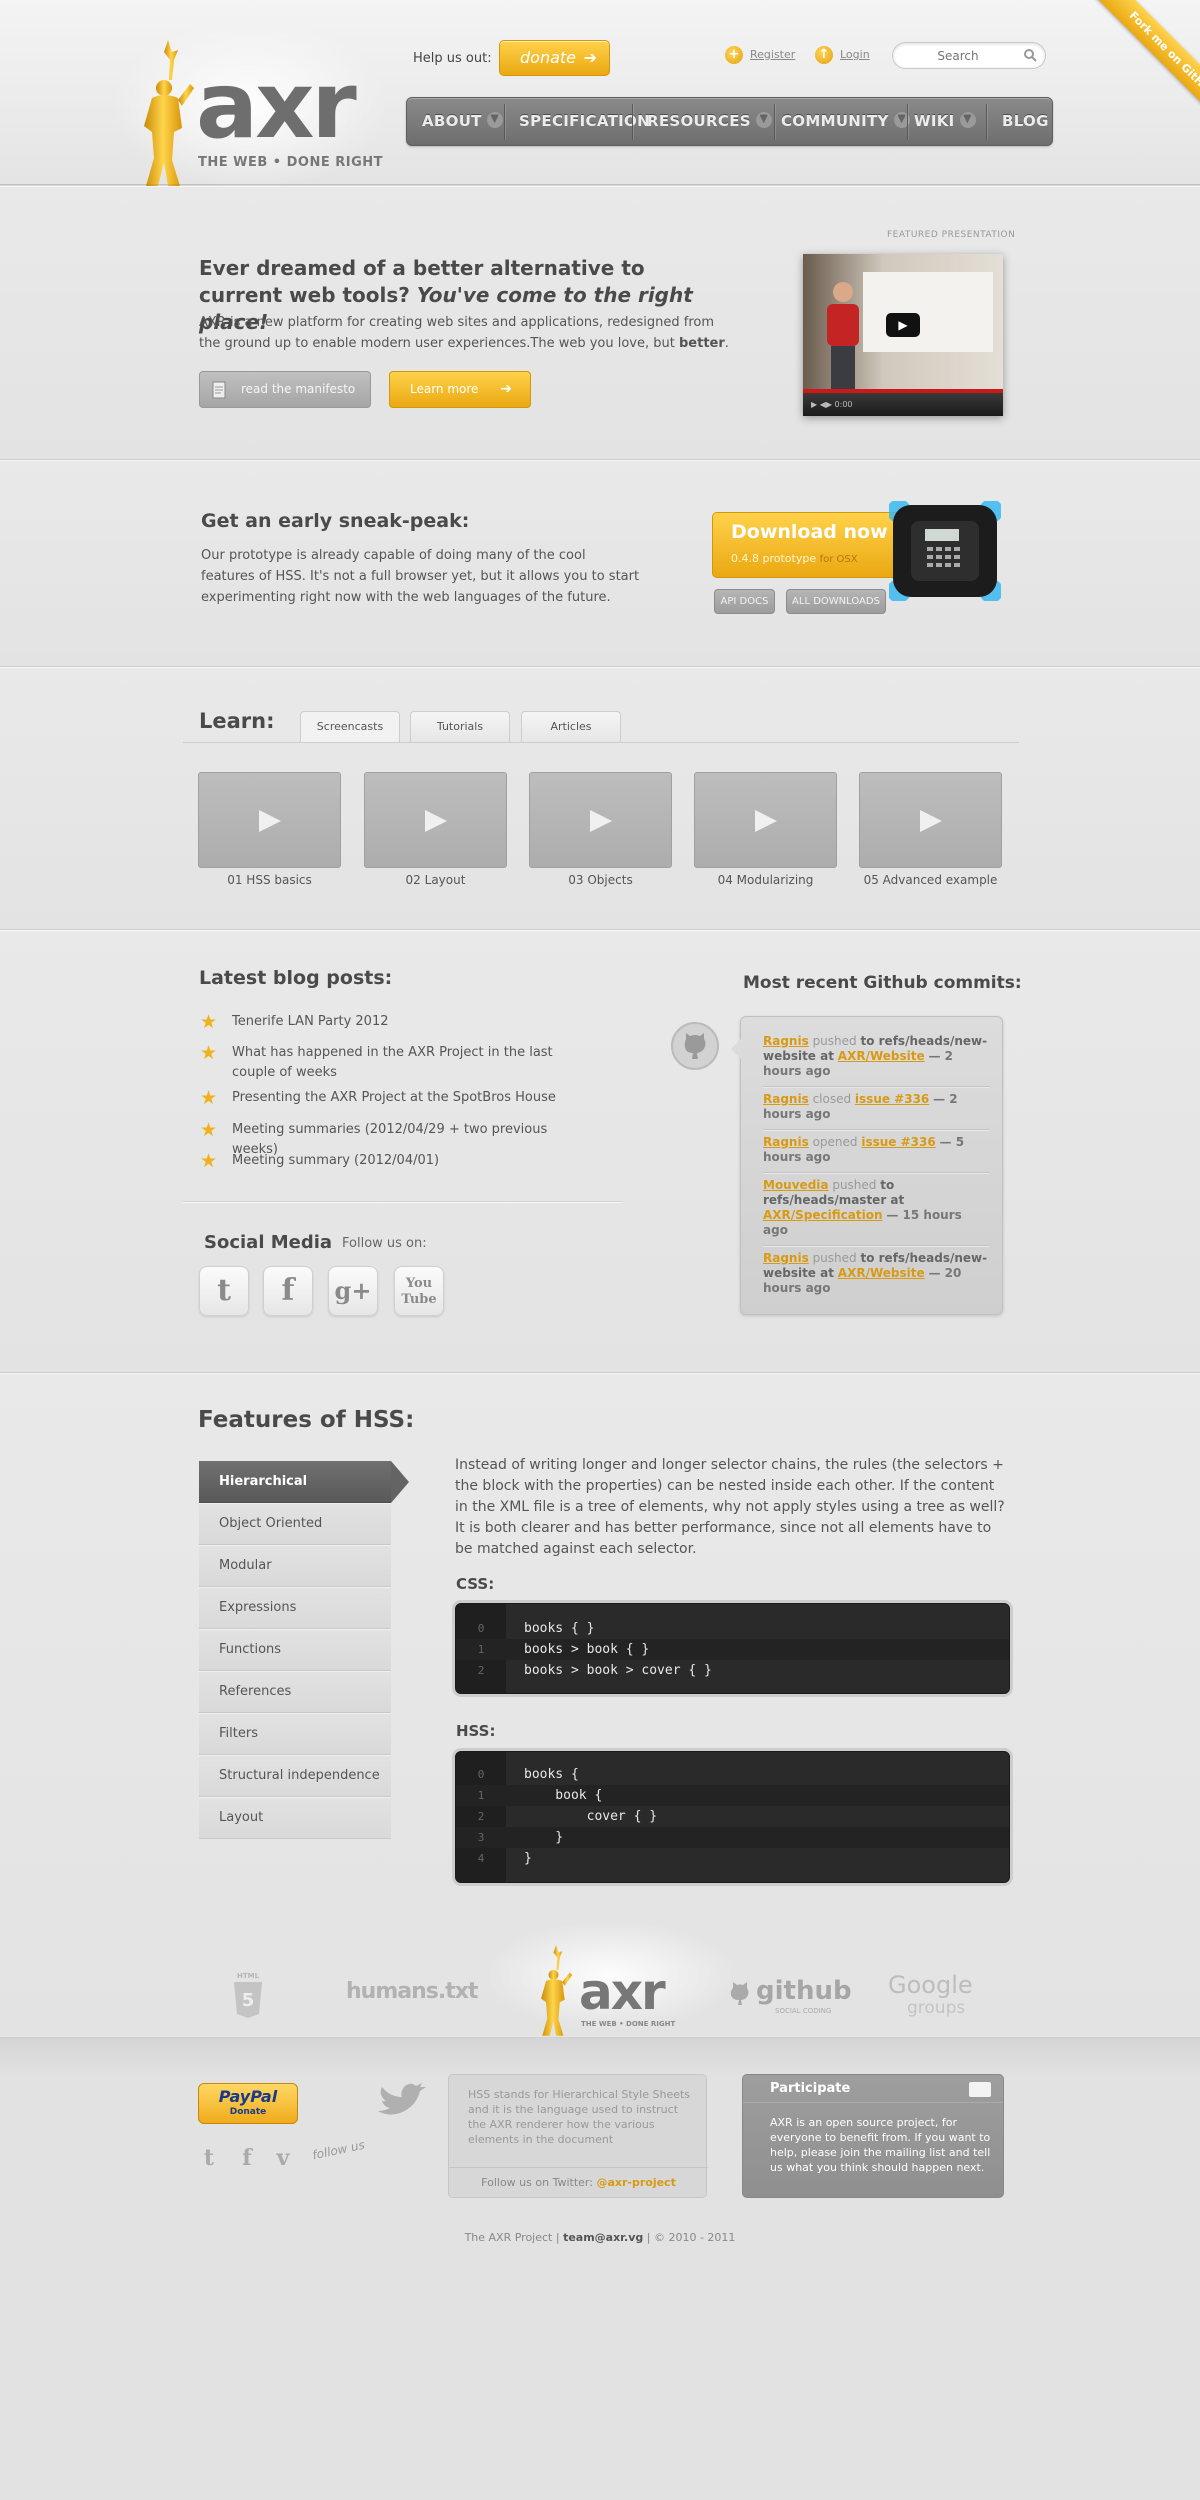 The width and height of the screenshot is (1200, 2500). I want to click on logo-wordmark: axr, so click(276, 106).